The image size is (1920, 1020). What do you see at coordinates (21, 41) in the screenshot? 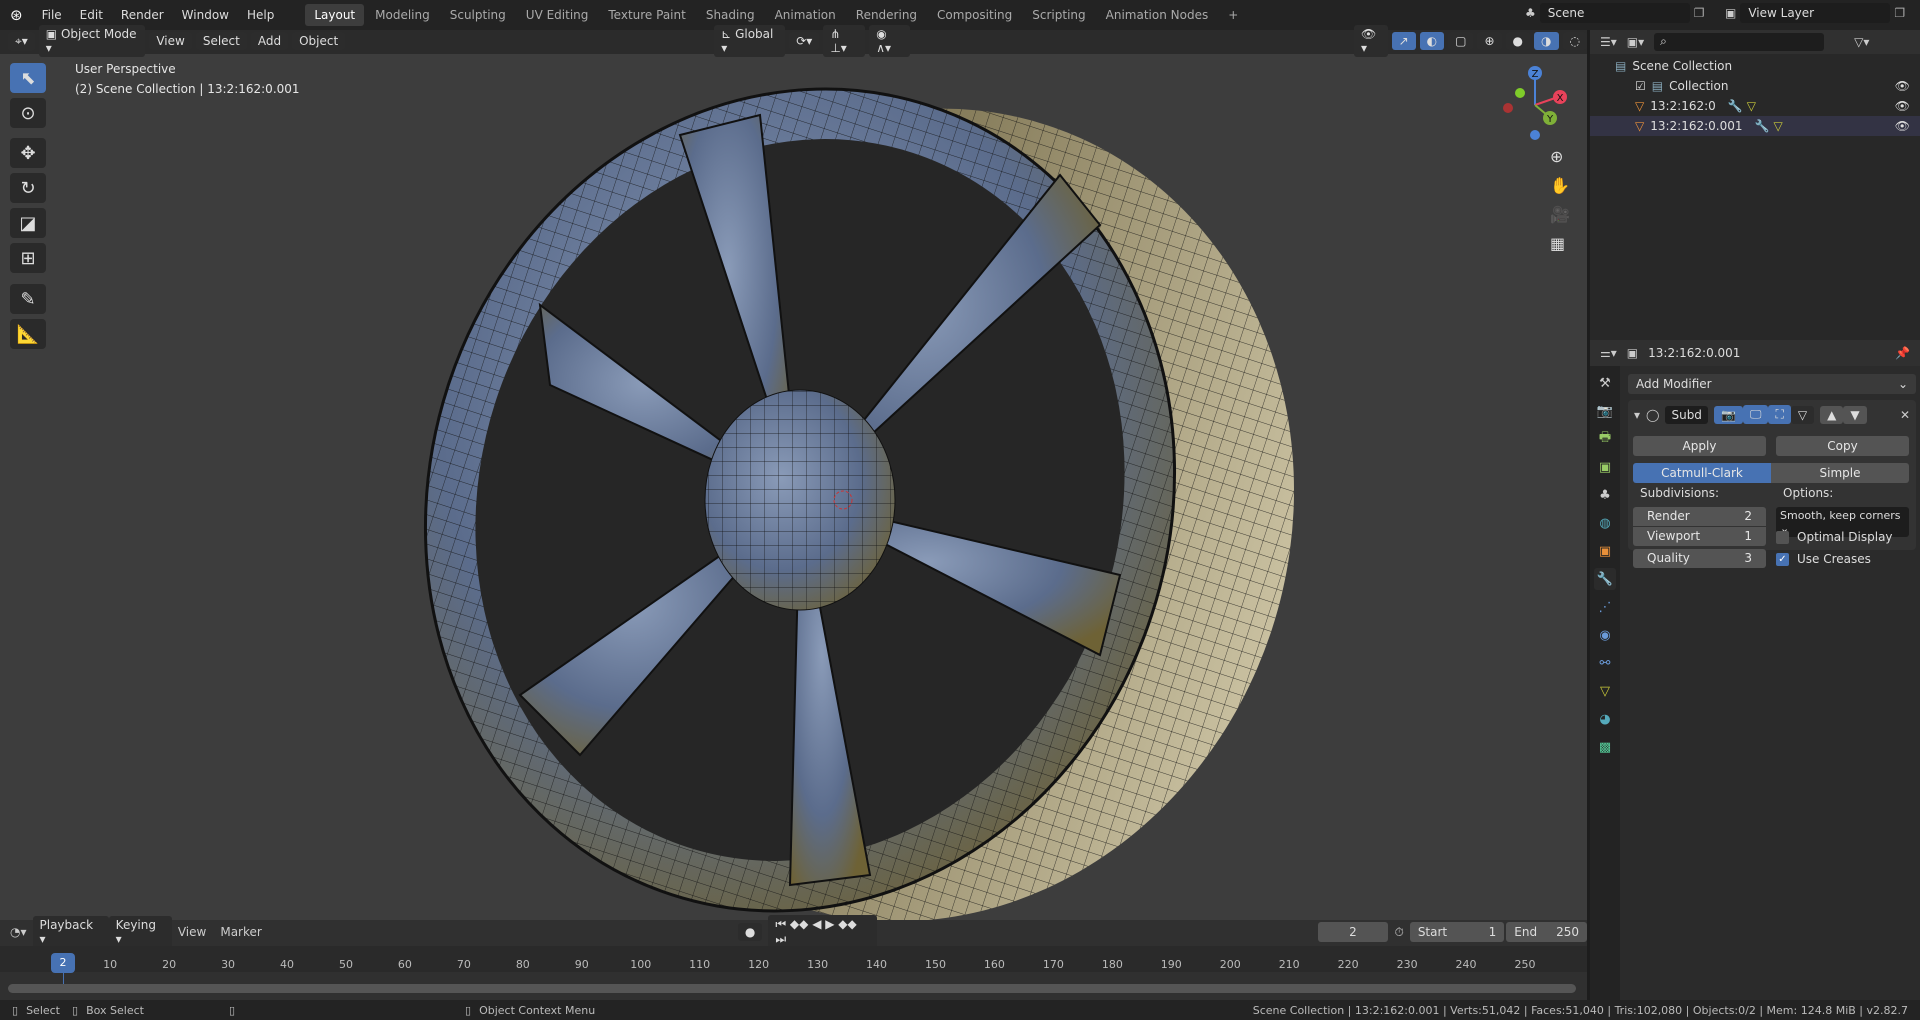
I see `editor-type-icon: ⌖▾` at bounding box center [21, 41].